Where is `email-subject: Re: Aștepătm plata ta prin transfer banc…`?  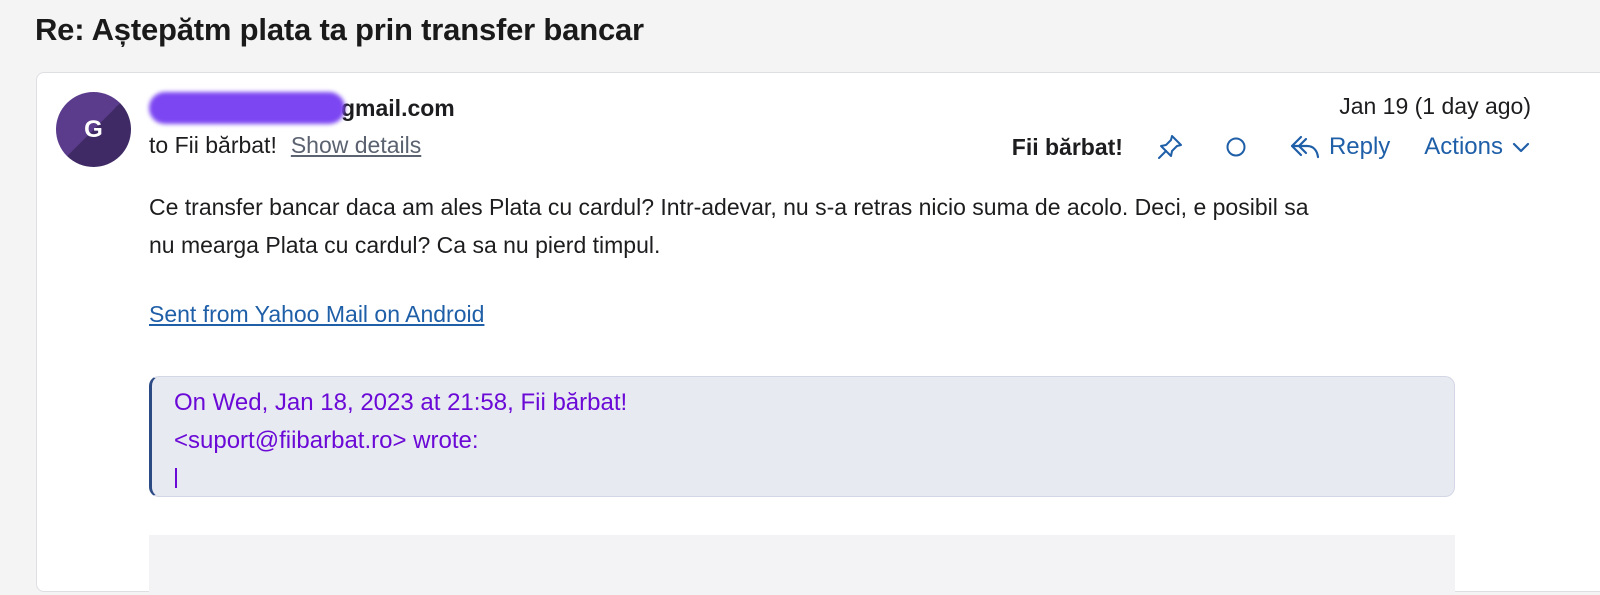 email-subject: Re: Aștepătm plata ta prin transfer banc… is located at coordinates (339, 29).